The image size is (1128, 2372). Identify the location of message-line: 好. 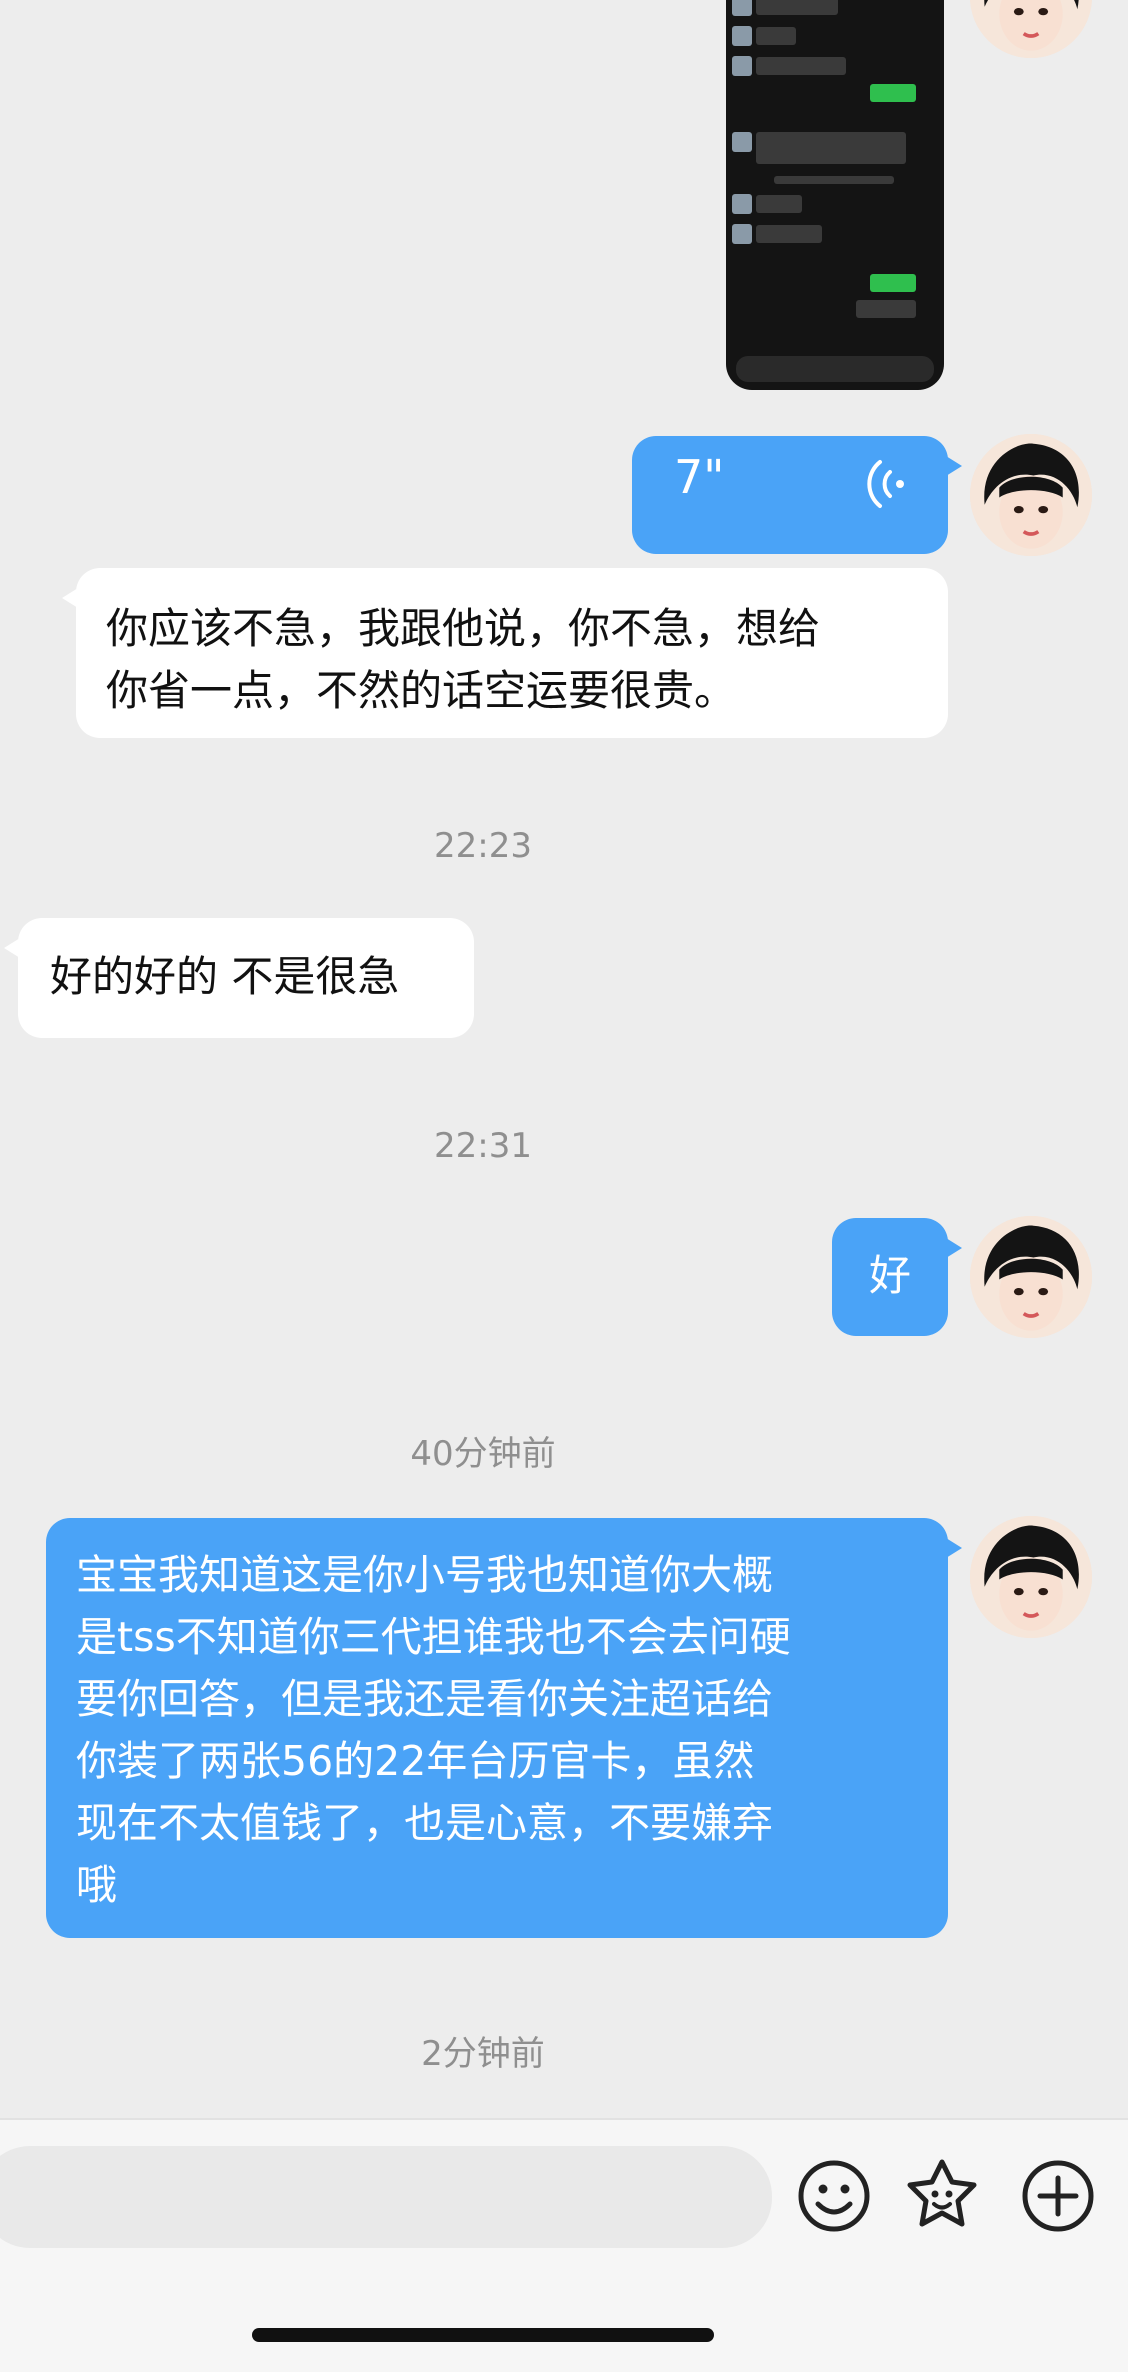
(889, 1275).